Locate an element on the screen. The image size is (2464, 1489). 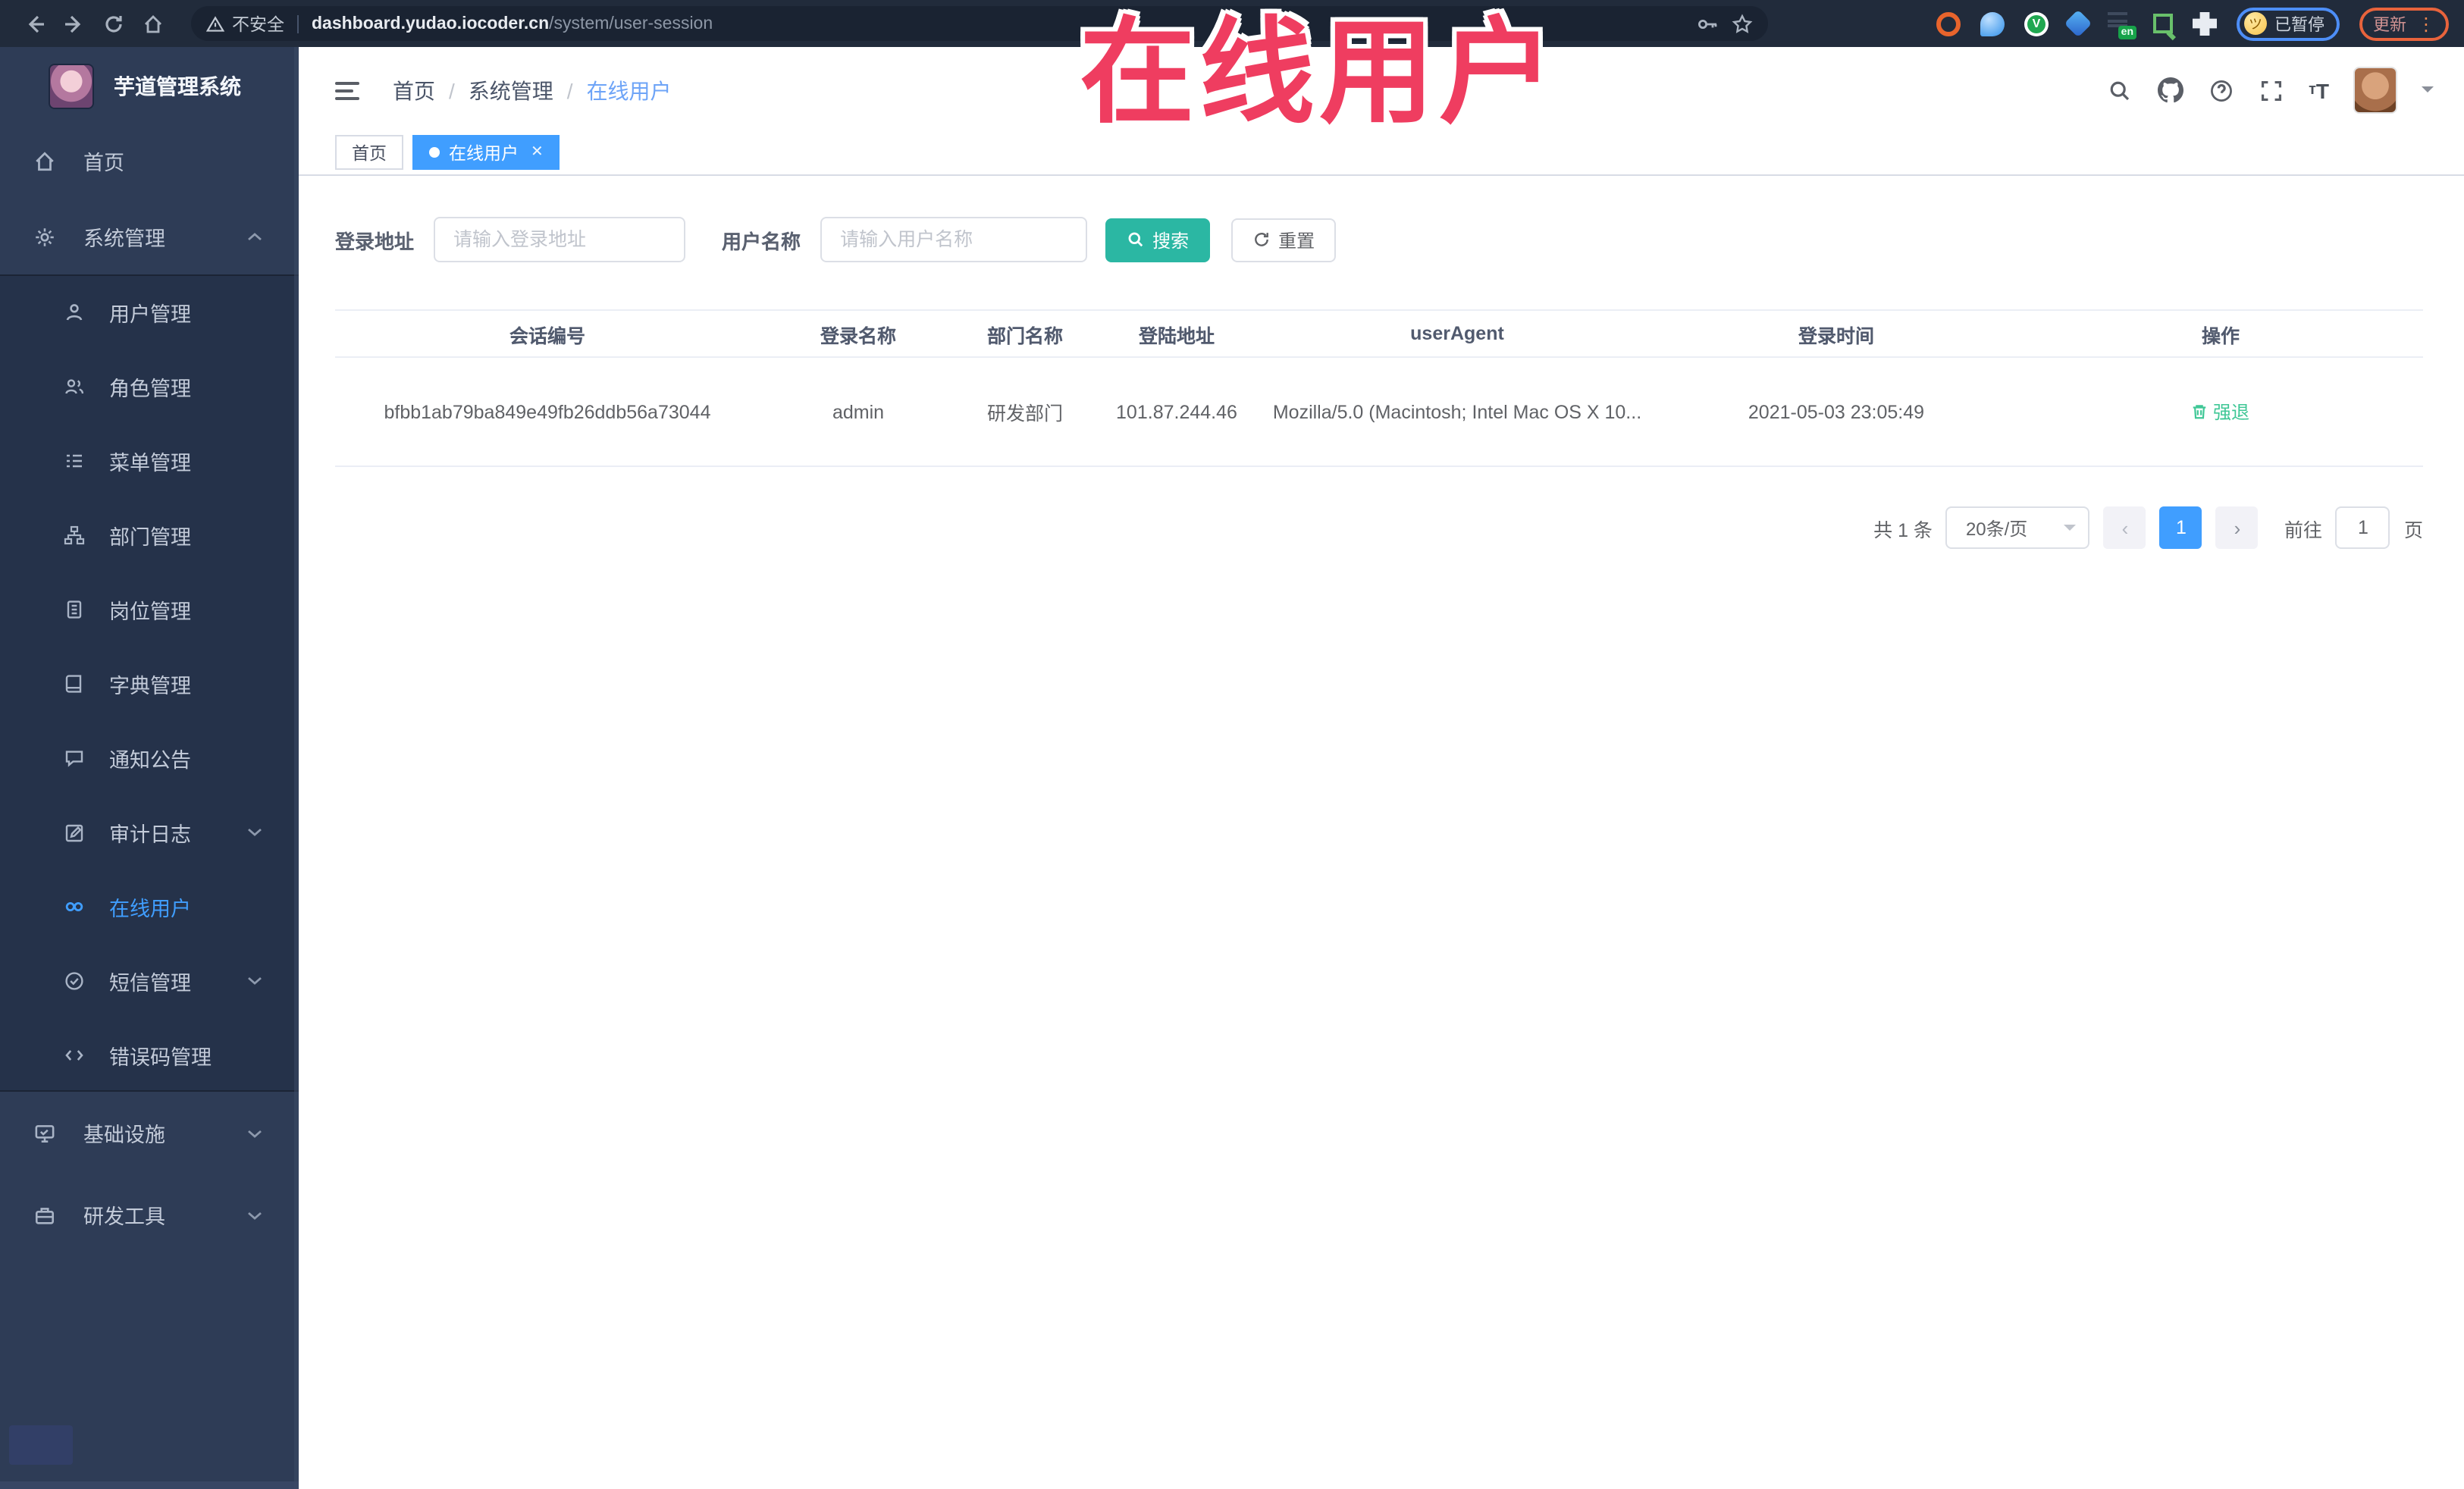
next-page-button: › is located at coordinates (2237, 527).